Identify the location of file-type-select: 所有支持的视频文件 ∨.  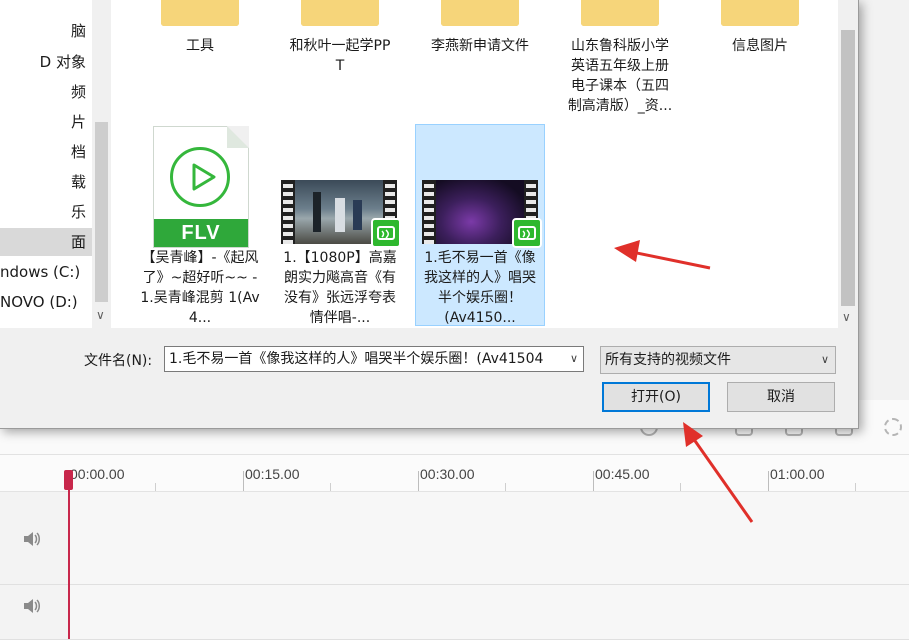
(718, 360).